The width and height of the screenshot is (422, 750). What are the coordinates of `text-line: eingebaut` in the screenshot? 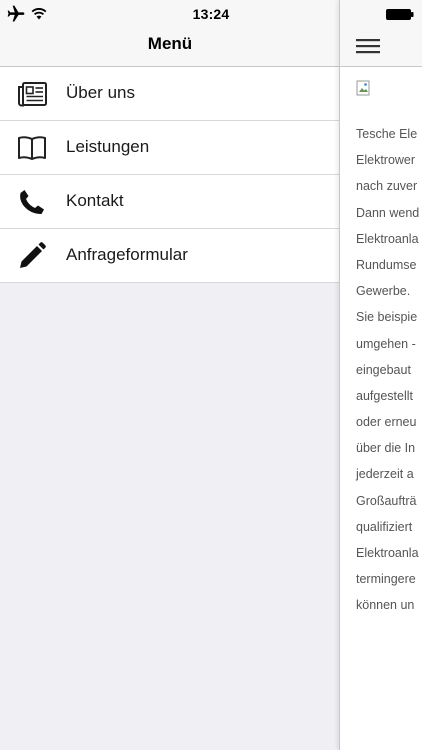 It's located at (383, 369).